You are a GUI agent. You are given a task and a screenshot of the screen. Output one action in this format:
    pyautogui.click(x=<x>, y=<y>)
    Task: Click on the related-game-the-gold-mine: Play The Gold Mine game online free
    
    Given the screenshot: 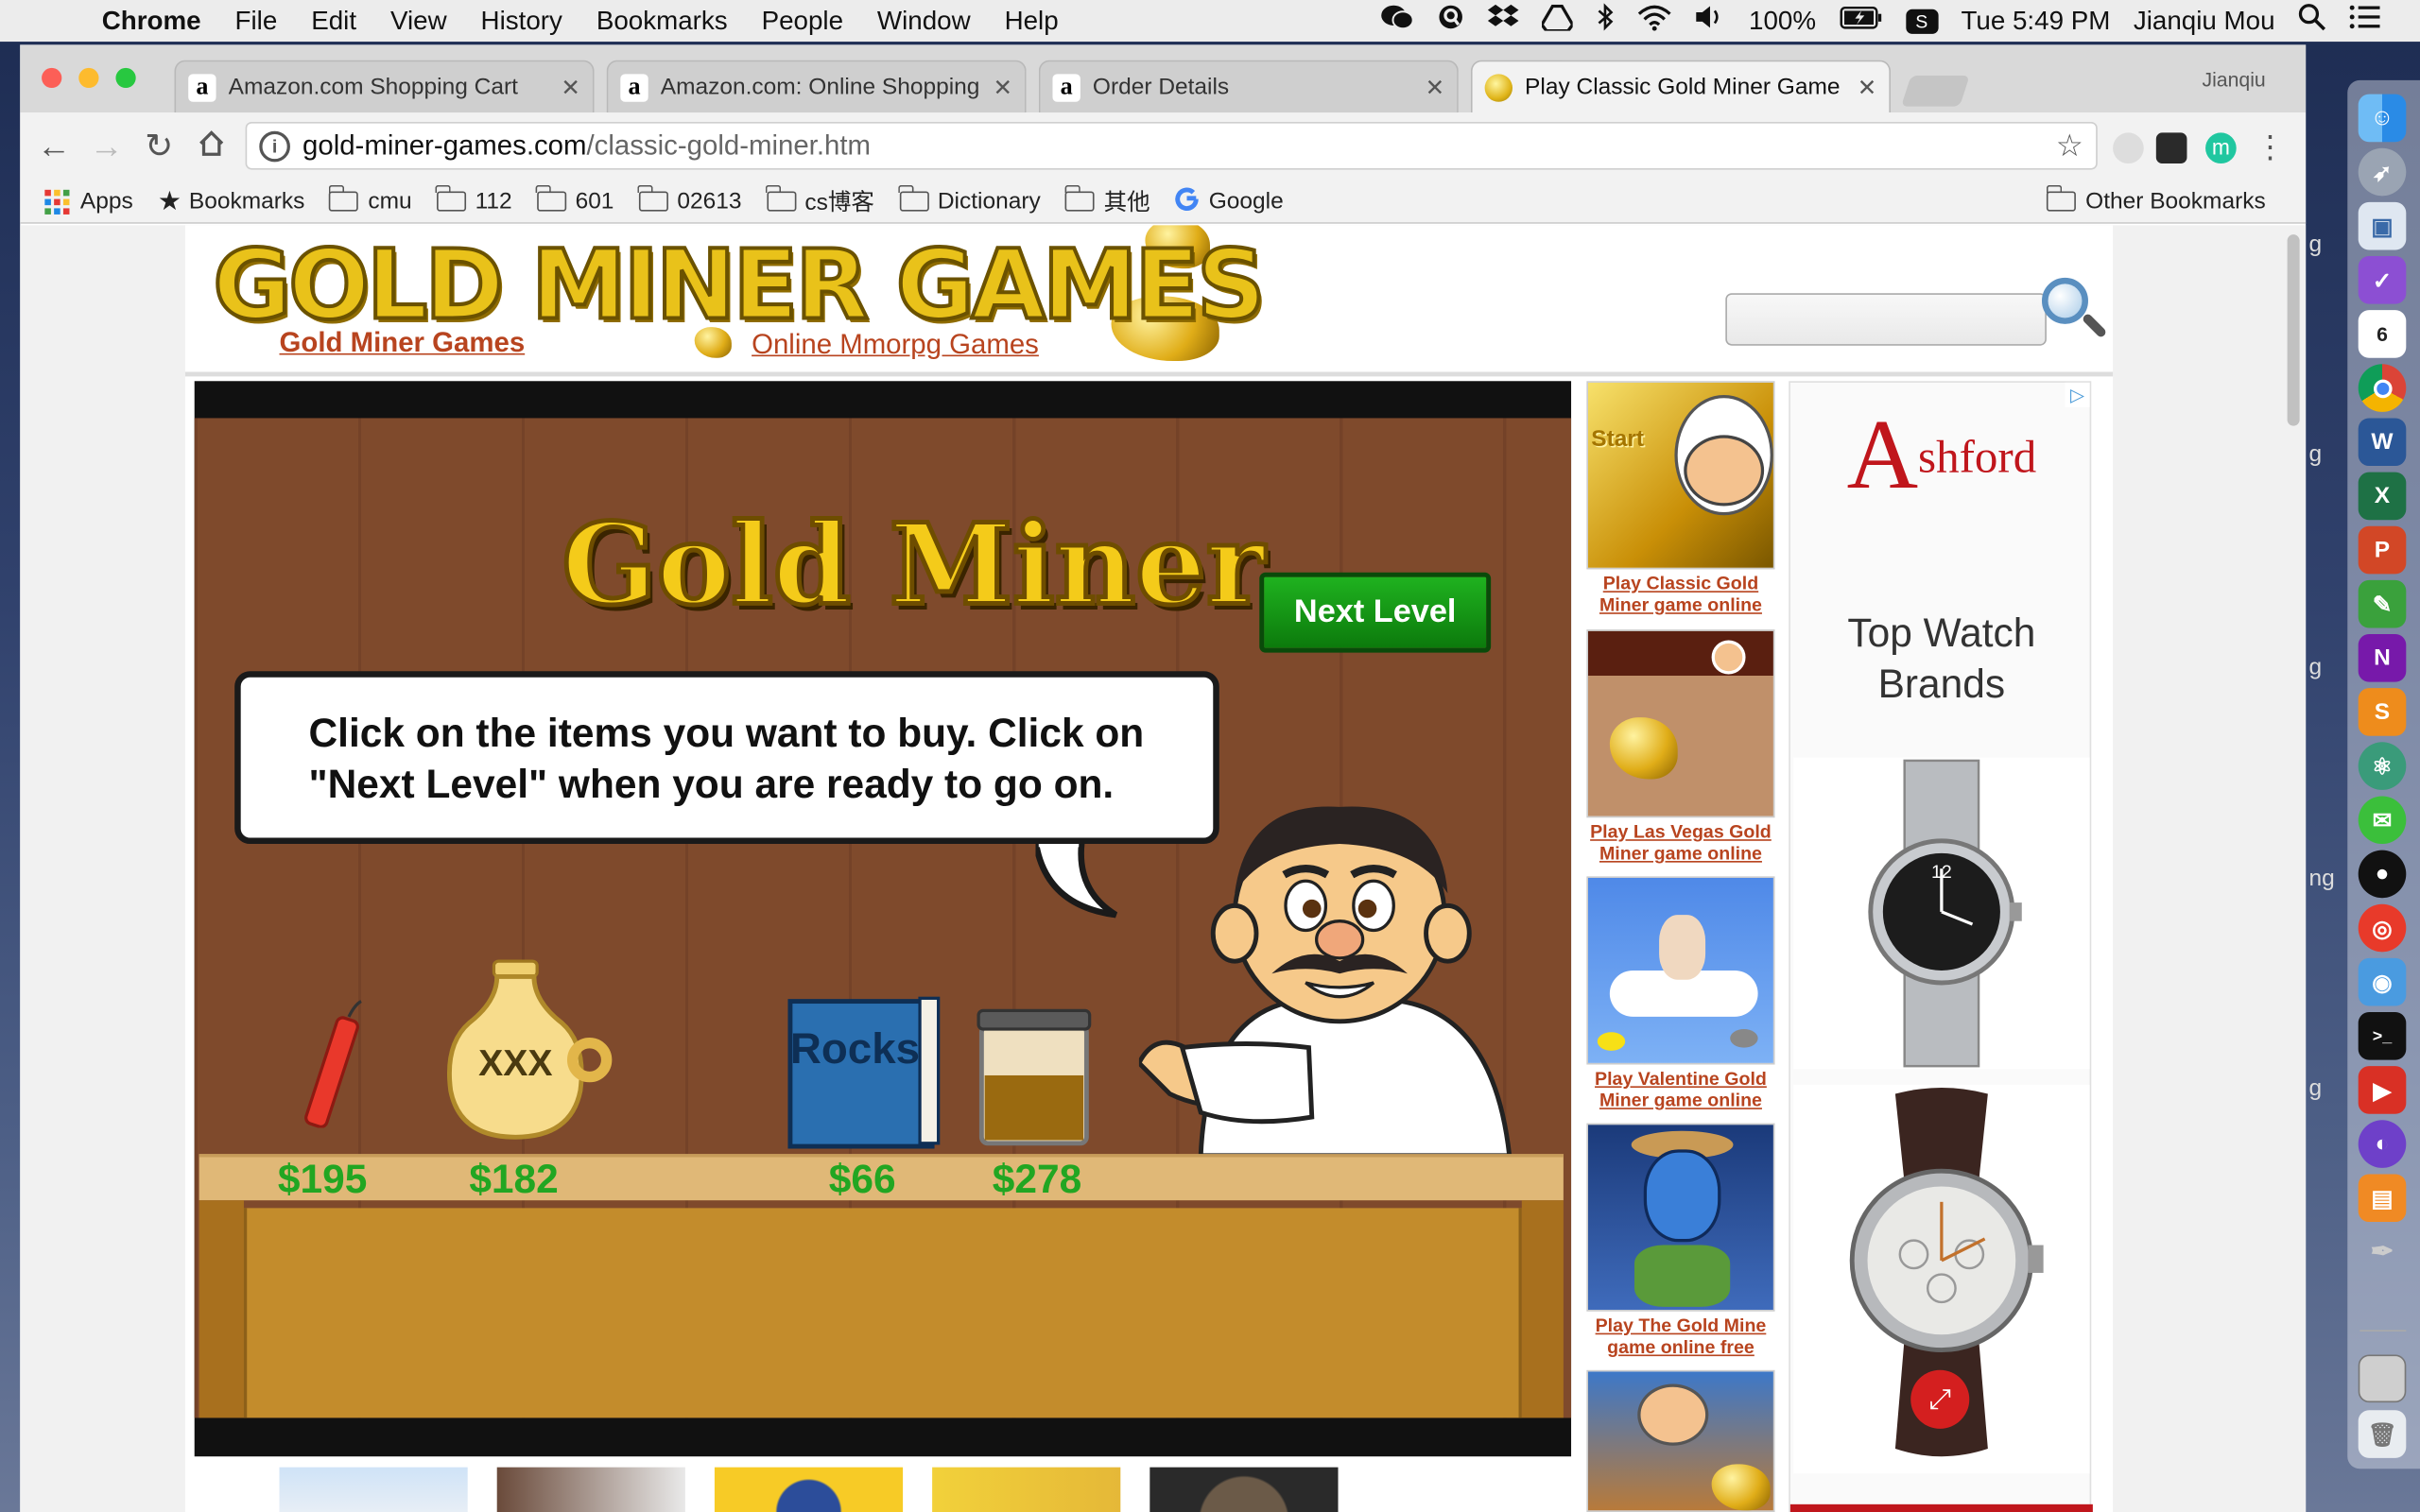 What is the action you would take?
    pyautogui.click(x=1680, y=1240)
    